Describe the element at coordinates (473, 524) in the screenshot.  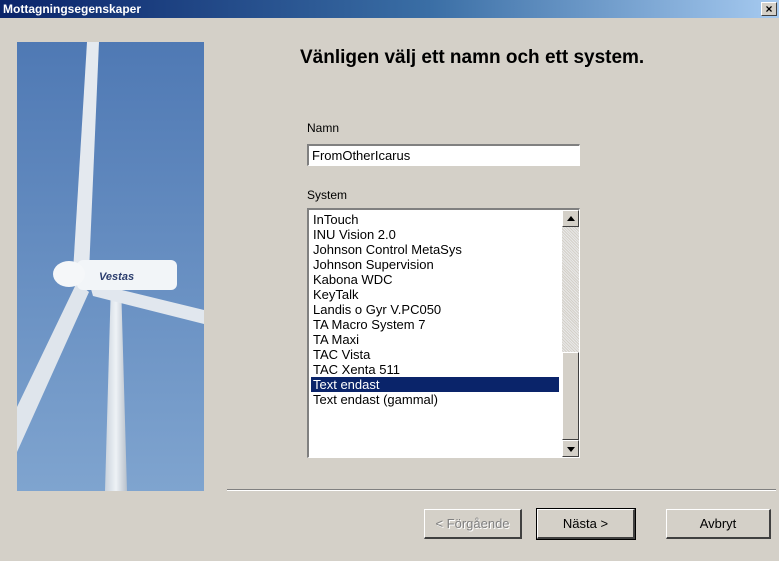
I see `back-button: < Förgående` at that location.